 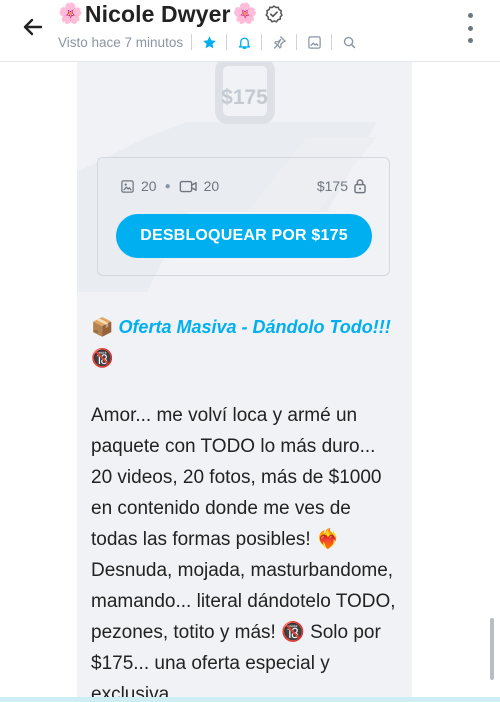 I want to click on chat-subtitle-row: Visto hace 7 minutos, so click(x=208, y=42).